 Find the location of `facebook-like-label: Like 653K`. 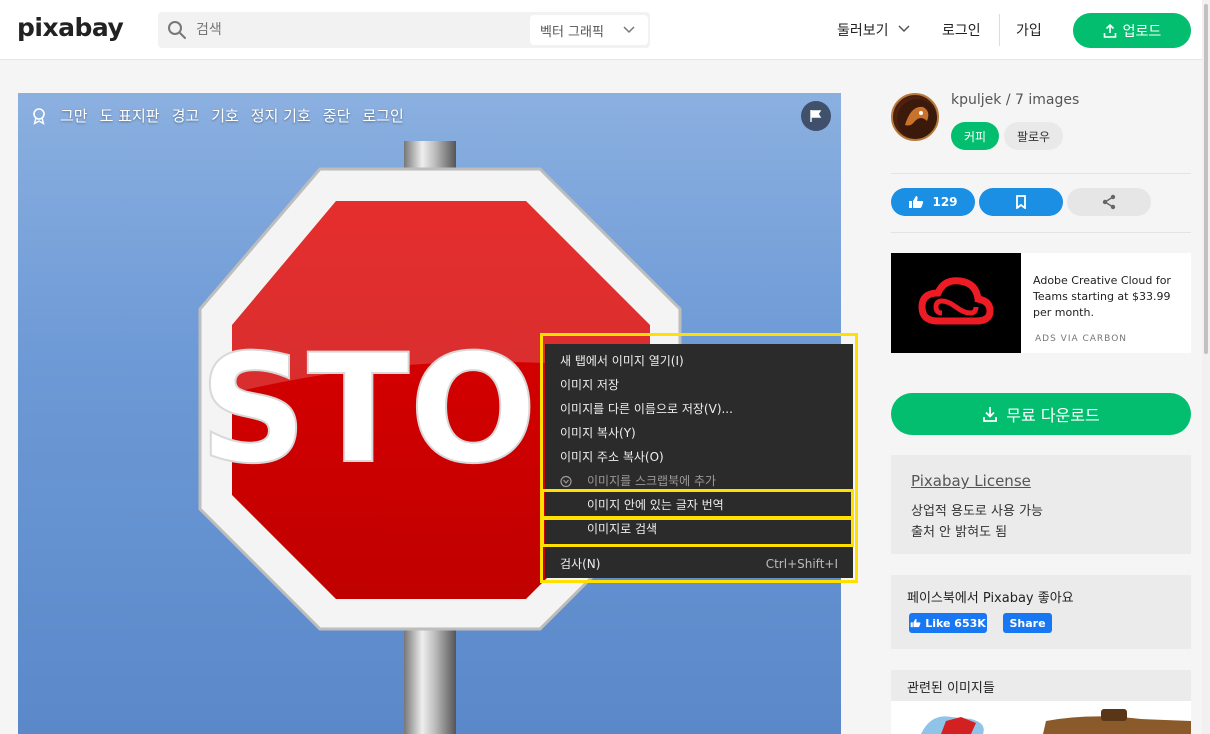

facebook-like-label: Like 653K is located at coordinates (955, 623).